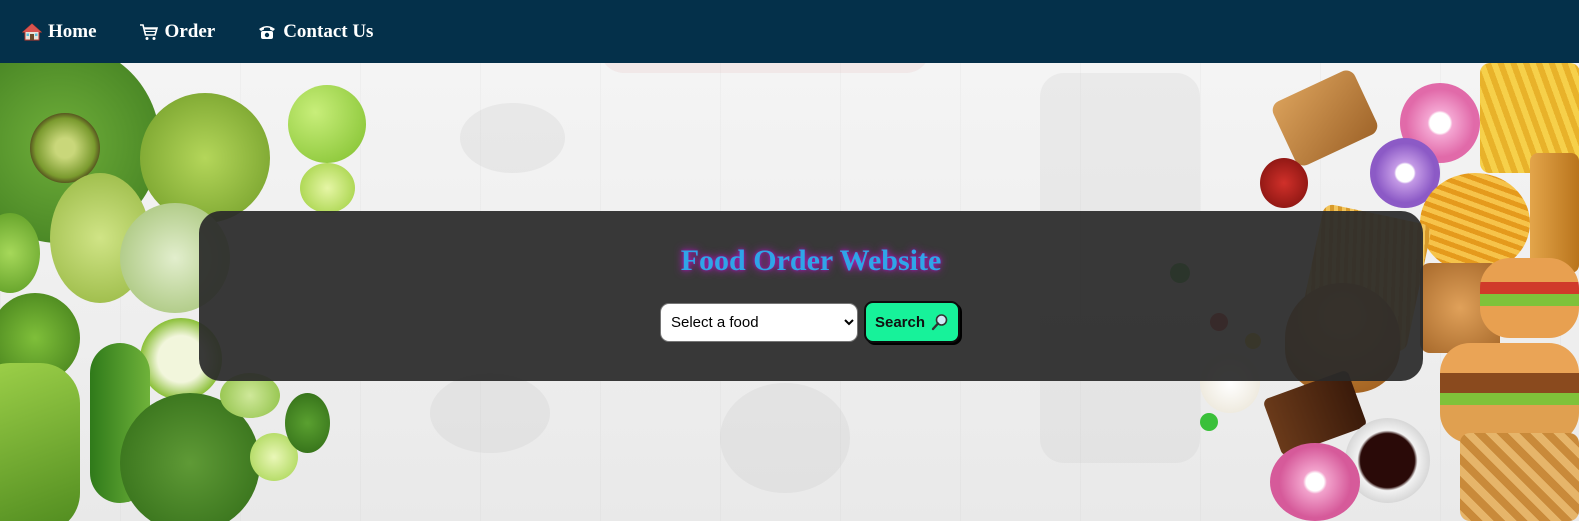 The image size is (1579, 521). I want to click on nav-contact-label: Contact Us, so click(328, 31).